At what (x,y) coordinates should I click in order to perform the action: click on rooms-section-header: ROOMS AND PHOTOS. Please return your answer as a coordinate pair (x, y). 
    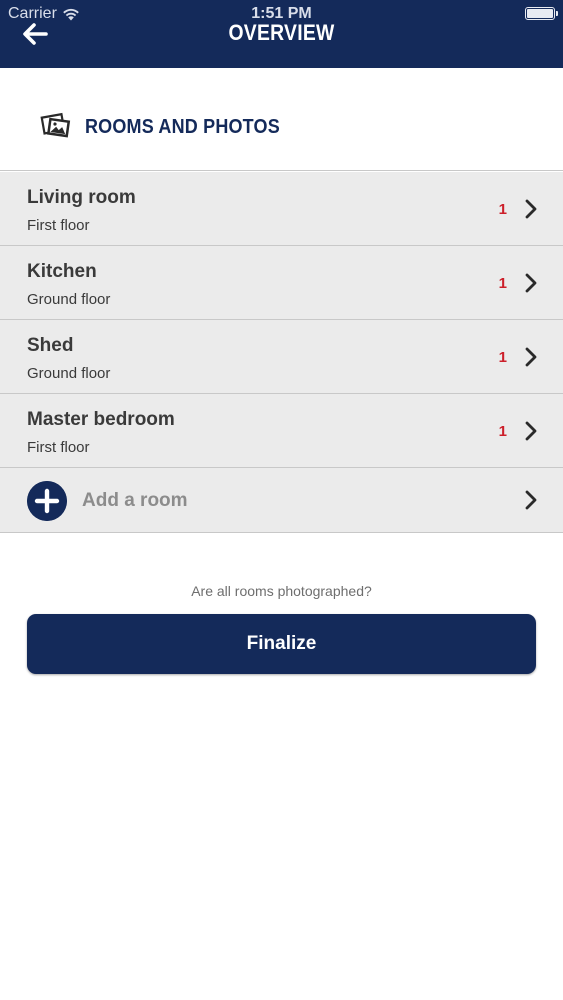
    Looking at the image, I should click on (281, 119).